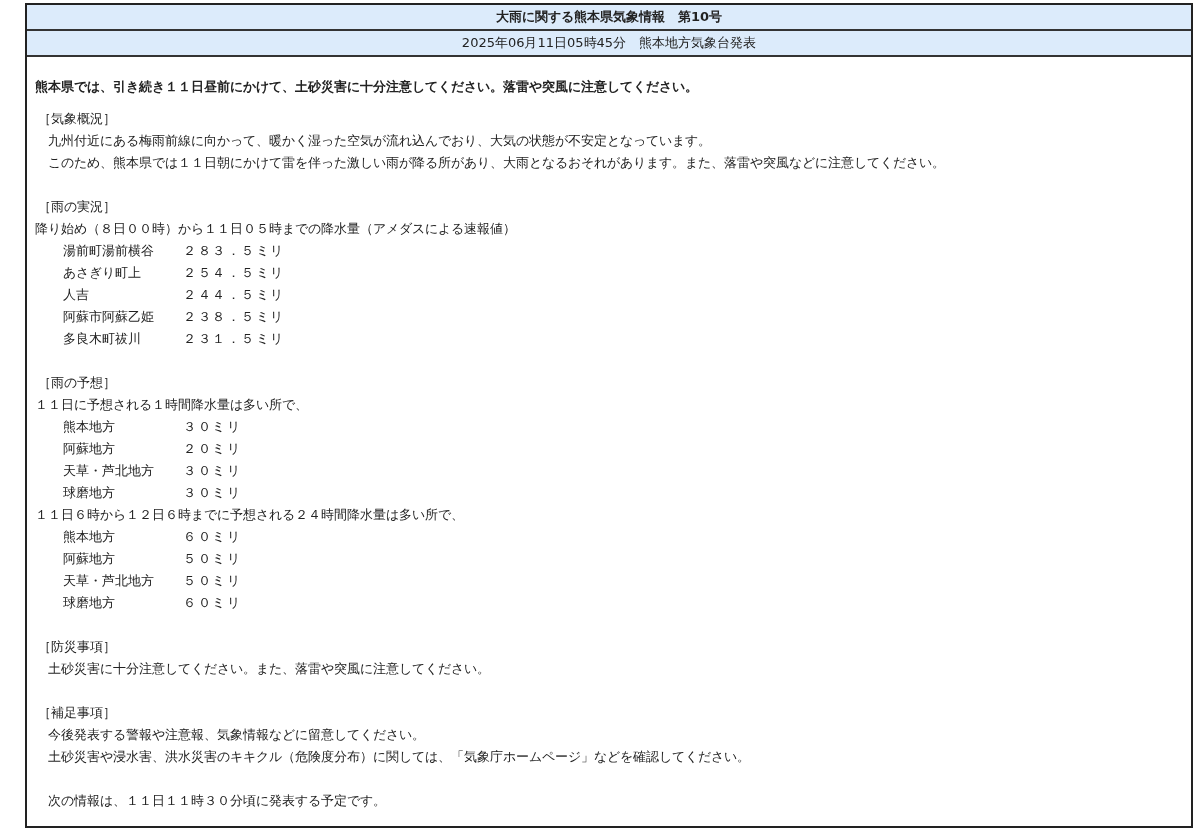 This screenshot has height=830, width=1200. I want to click on bulletin-title: 大雨に関する熊本県気象情報 第10号, so click(609, 18).